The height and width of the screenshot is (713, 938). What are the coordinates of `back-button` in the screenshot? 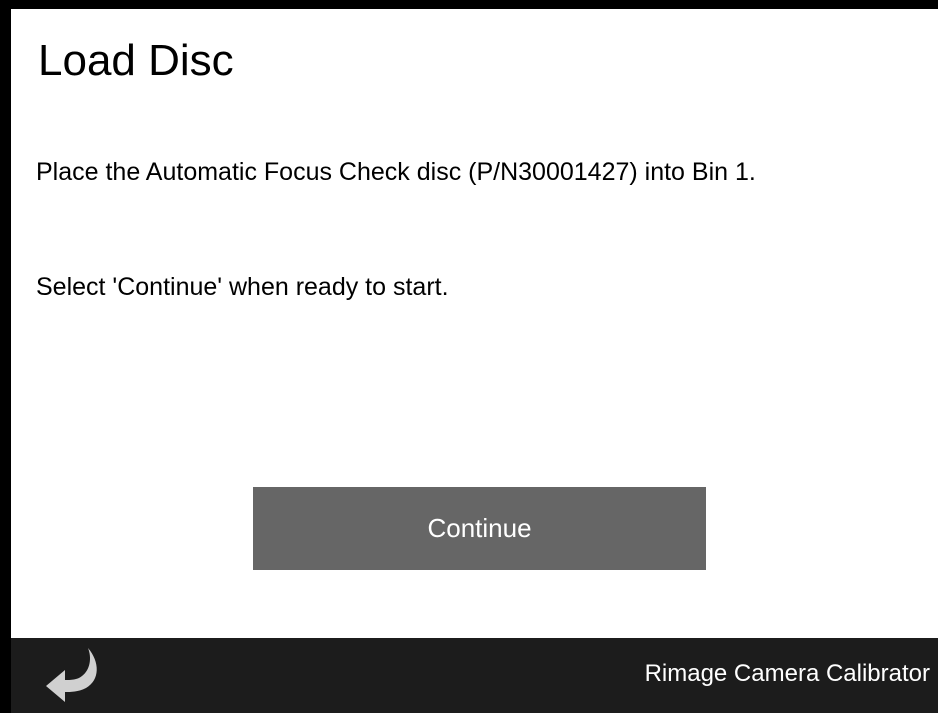 It's located at (72, 675).